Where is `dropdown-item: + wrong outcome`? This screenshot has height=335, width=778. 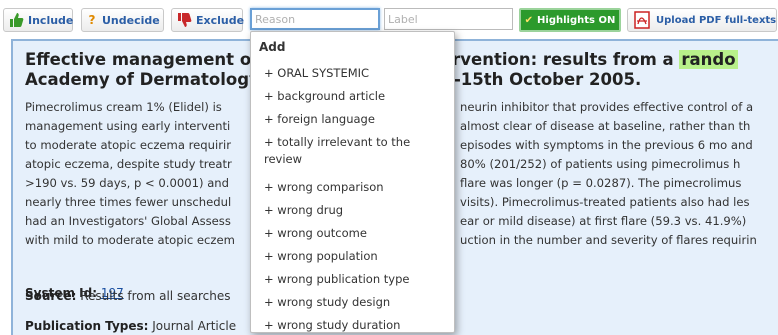 dropdown-item: + wrong outcome is located at coordinates (356, 233).